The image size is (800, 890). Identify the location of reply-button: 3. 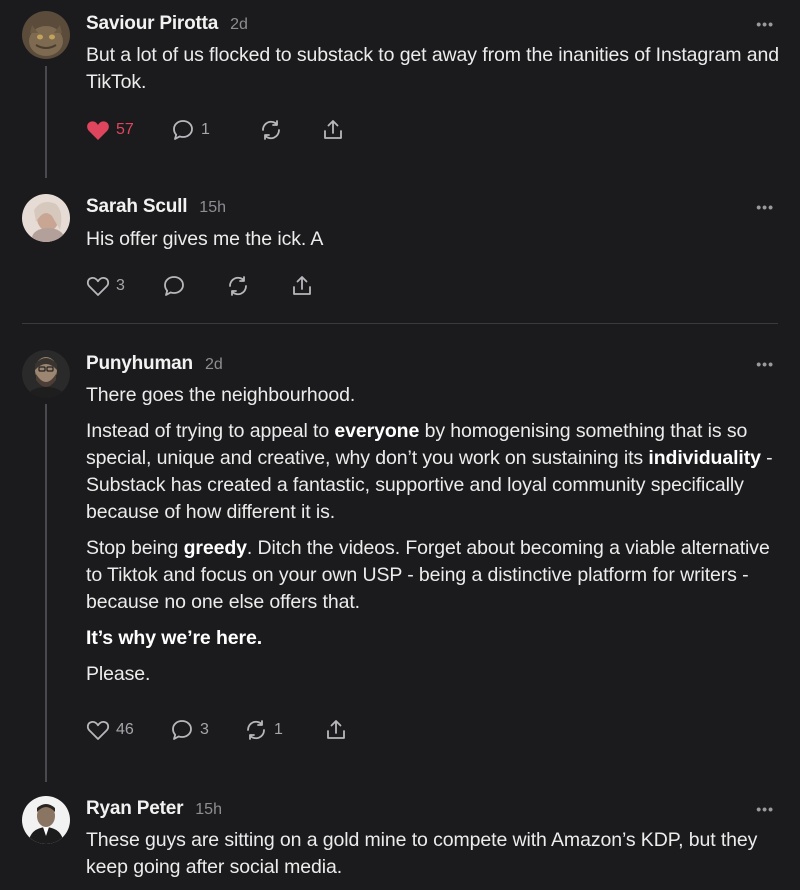
(207, 730).